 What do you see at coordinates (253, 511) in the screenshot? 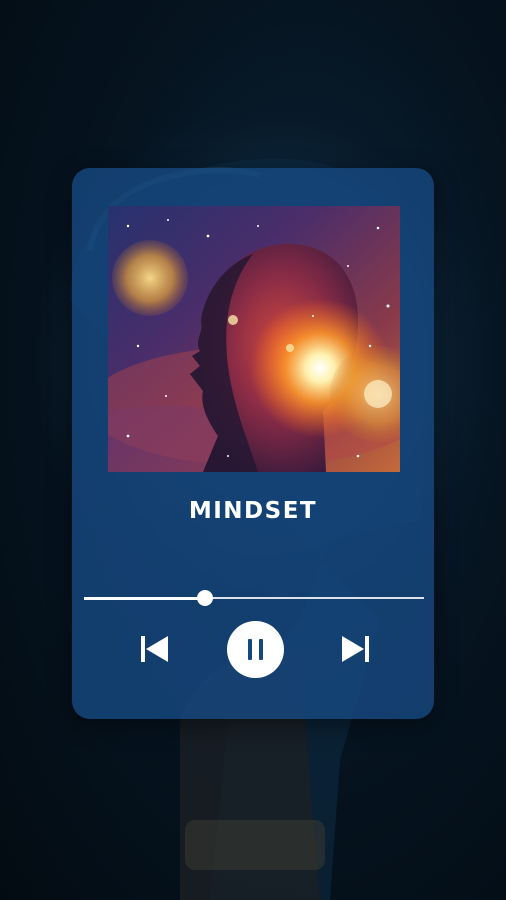
I see `track-title: MINDSET` at bounding box center [253, 511].